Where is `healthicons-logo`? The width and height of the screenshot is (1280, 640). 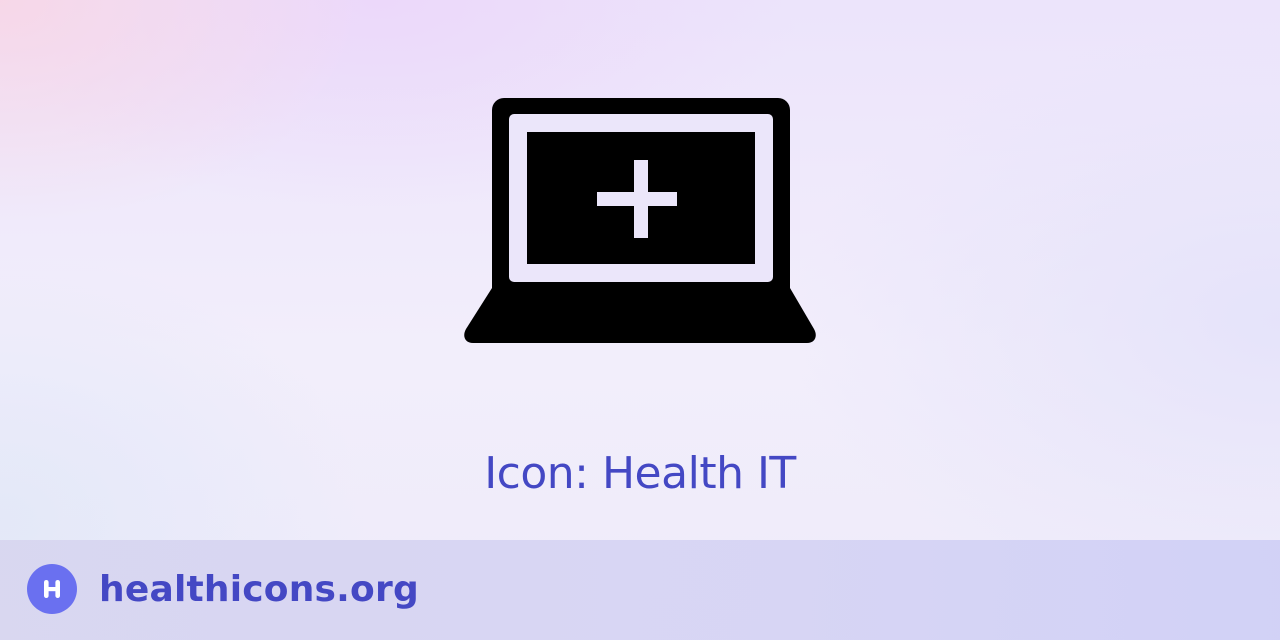 healthicons-logo is located at coordinates (52, 589).